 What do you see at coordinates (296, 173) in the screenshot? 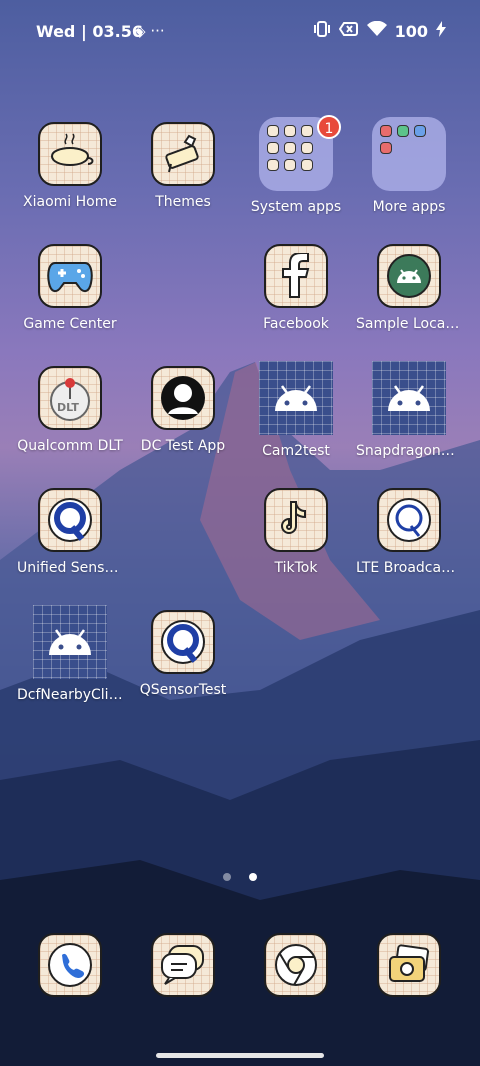
I see `folder-system-apps: 1 System apps` at bounding box center [296, 173].